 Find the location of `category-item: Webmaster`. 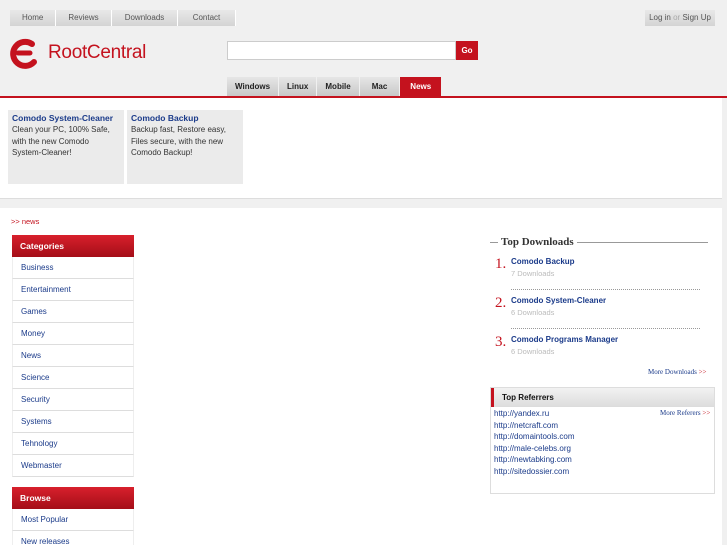

category-item: Webmaster is located at coordinates (73, 466).